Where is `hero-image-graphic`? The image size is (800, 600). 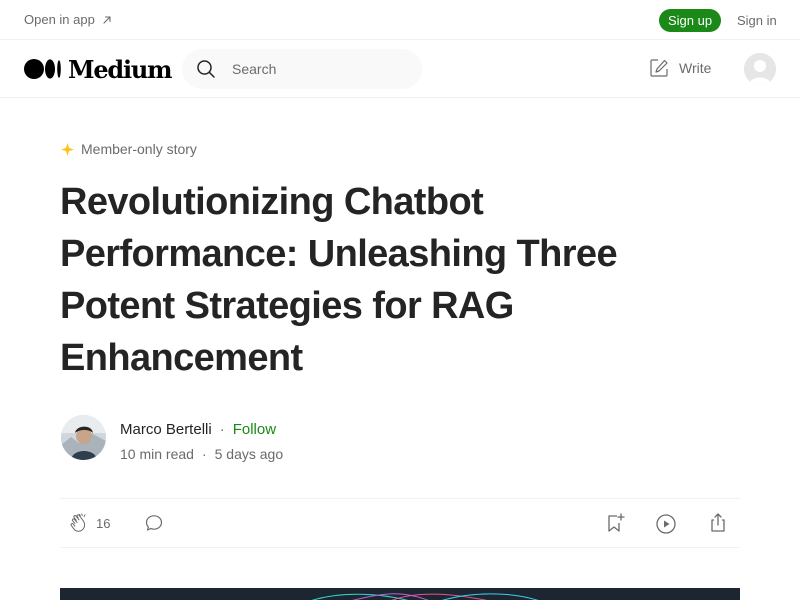 hero-image-graphic is located at coordinates (400, 594).